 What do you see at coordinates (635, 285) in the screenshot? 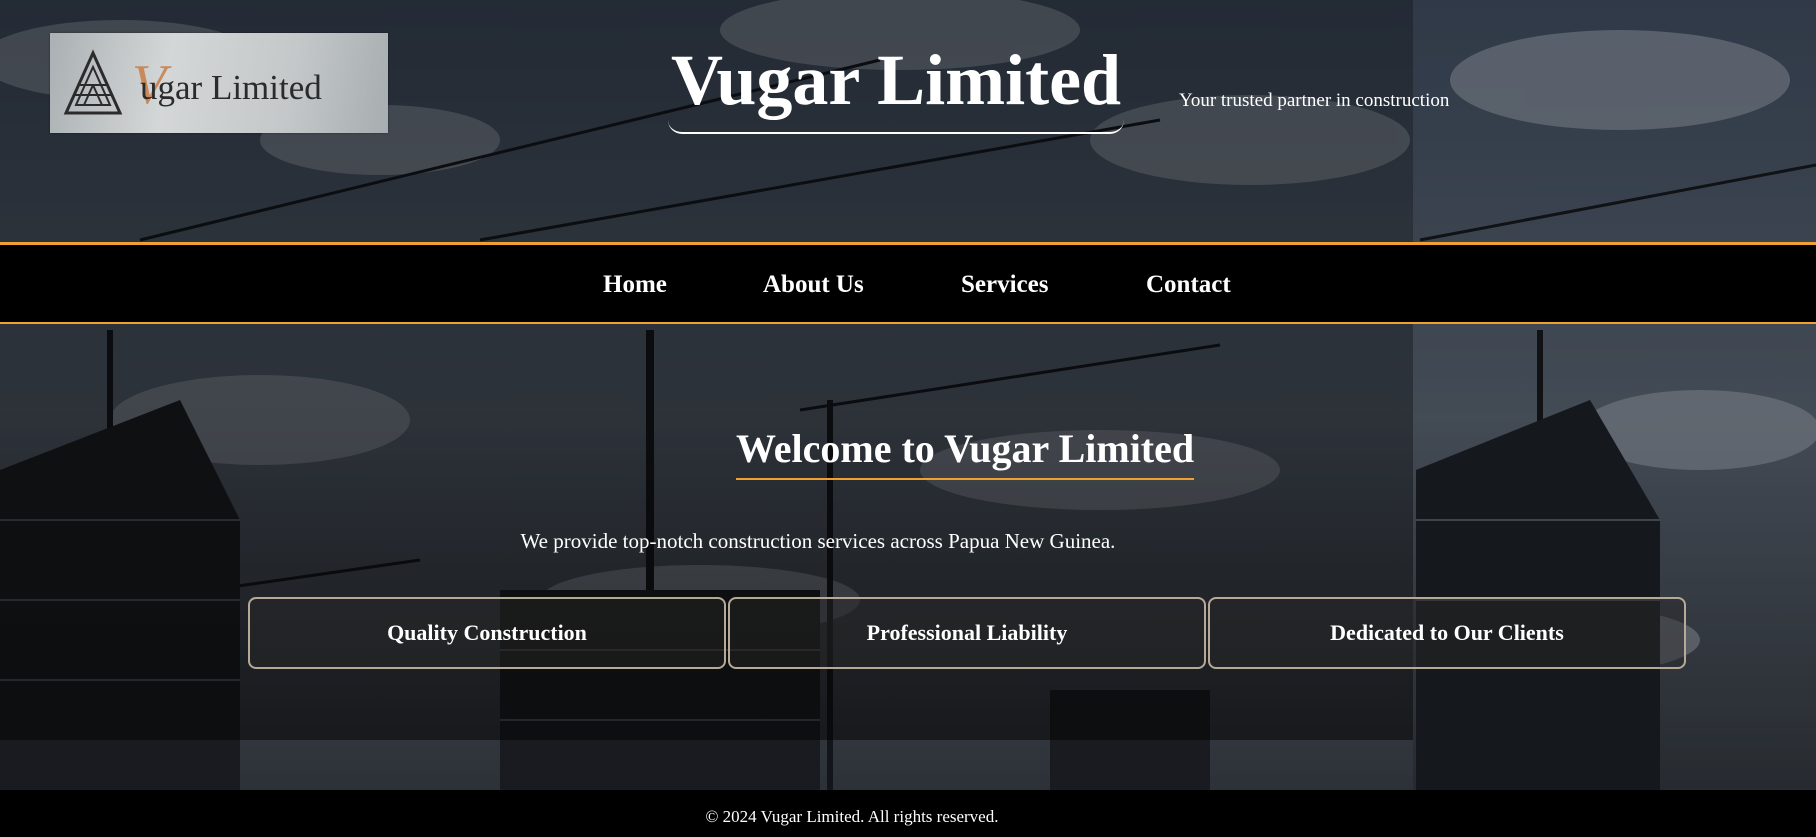
I see `nav-home-link: Home` at bounding box center [635, 285].